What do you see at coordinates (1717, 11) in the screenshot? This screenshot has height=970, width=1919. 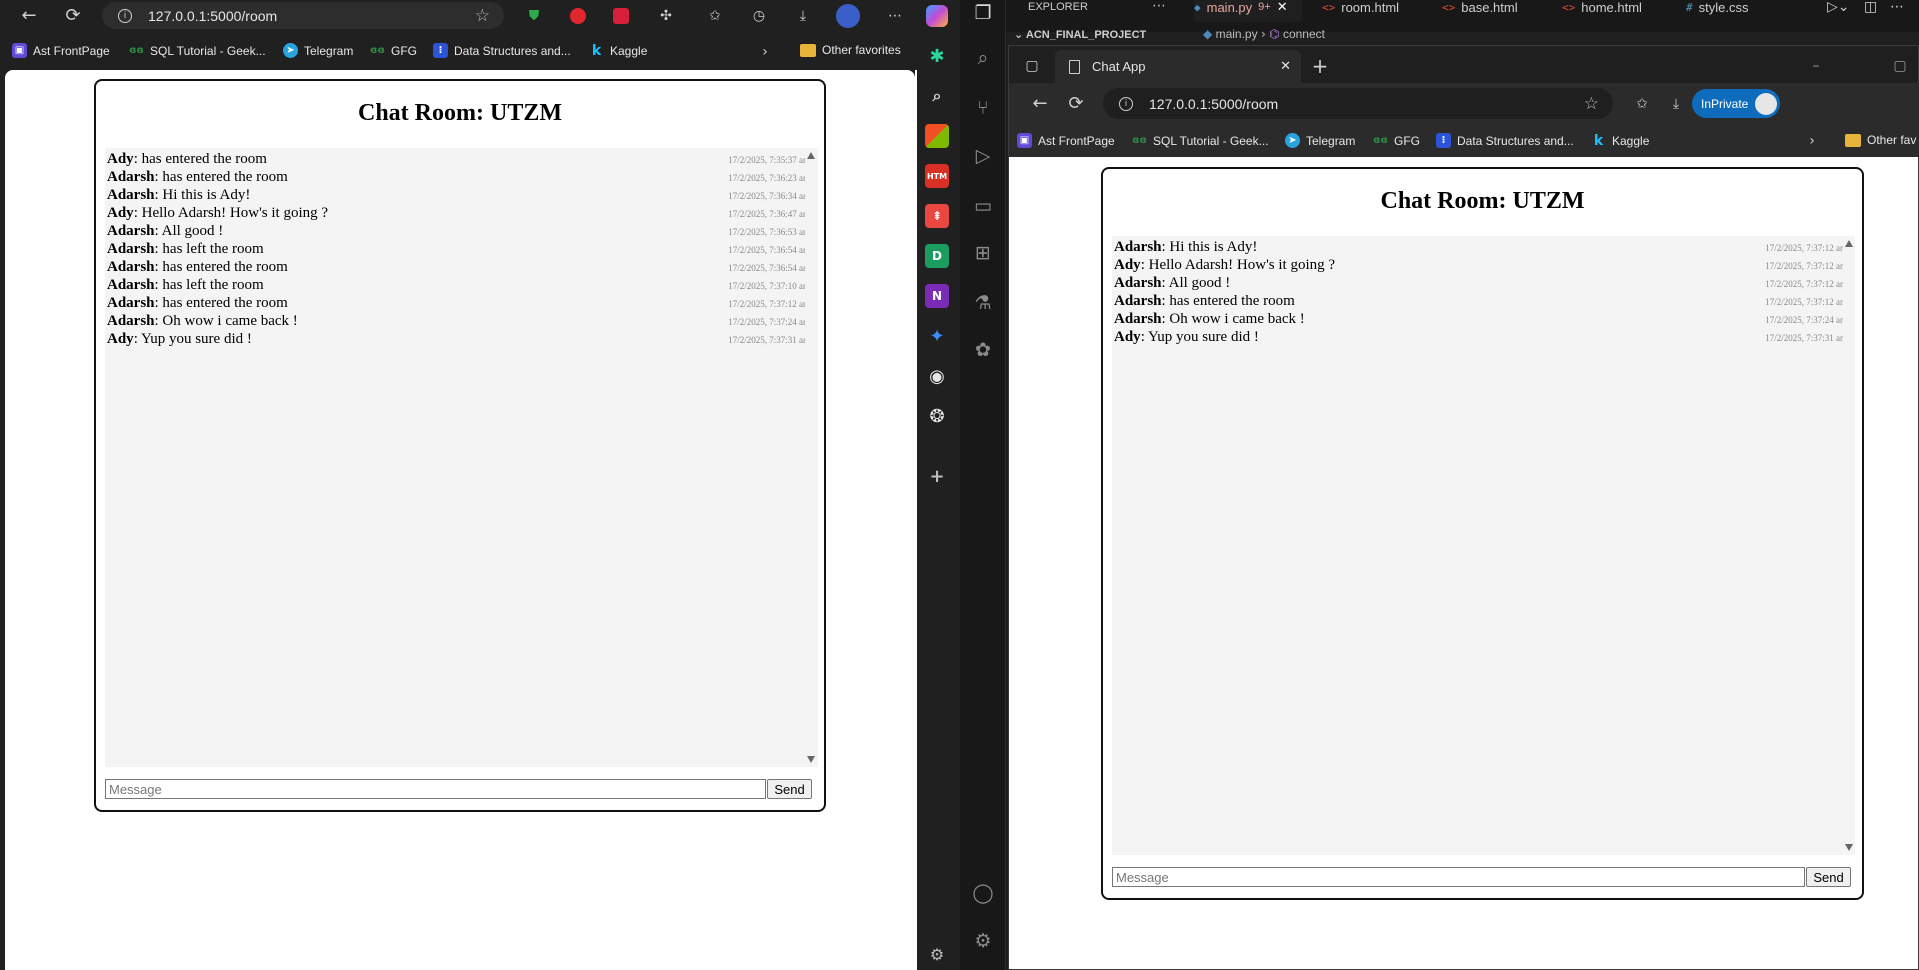 I see `tab-style-css: # style.css` at bounding box center [1717, 11].